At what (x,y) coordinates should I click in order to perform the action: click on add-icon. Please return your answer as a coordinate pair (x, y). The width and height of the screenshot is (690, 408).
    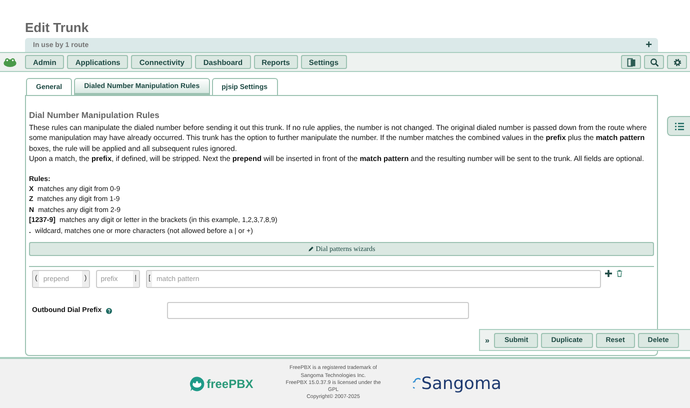
    Looking at the image, I should click on (608, 274).